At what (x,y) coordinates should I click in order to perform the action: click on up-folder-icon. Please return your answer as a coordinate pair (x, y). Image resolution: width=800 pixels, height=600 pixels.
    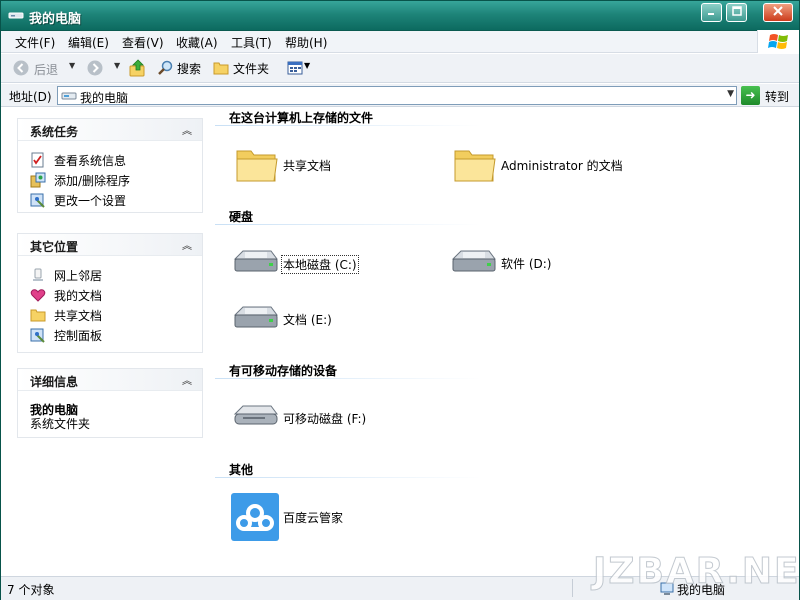
    Looking at the image, I should click on (137, 68).